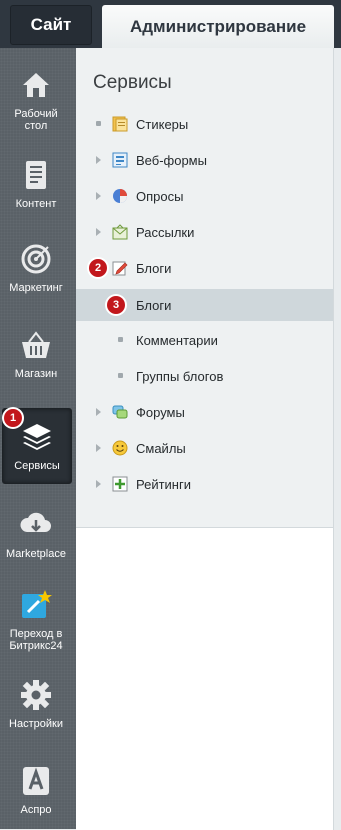 This screenshot has height=830, width=341. I want to click on tree-item-blogs: 2 Блоги, so click(204, 268).